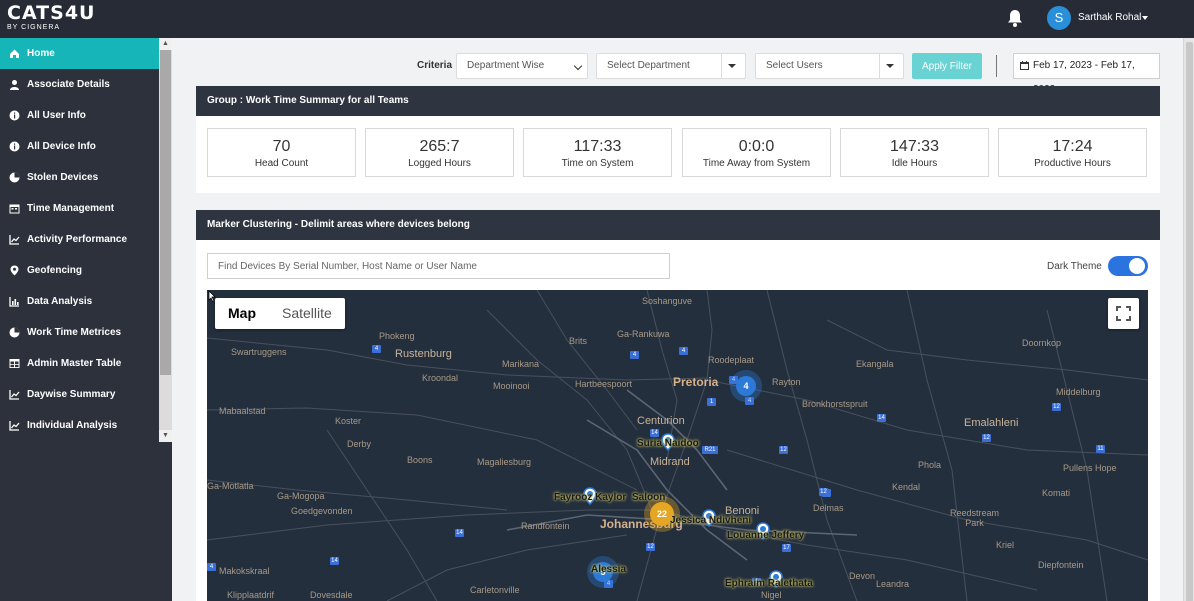  What do you see at coordinates (1061, 565) in the screenshot?
I see `map-place-label: Diepfontein` at bounding box center [1061, 565].